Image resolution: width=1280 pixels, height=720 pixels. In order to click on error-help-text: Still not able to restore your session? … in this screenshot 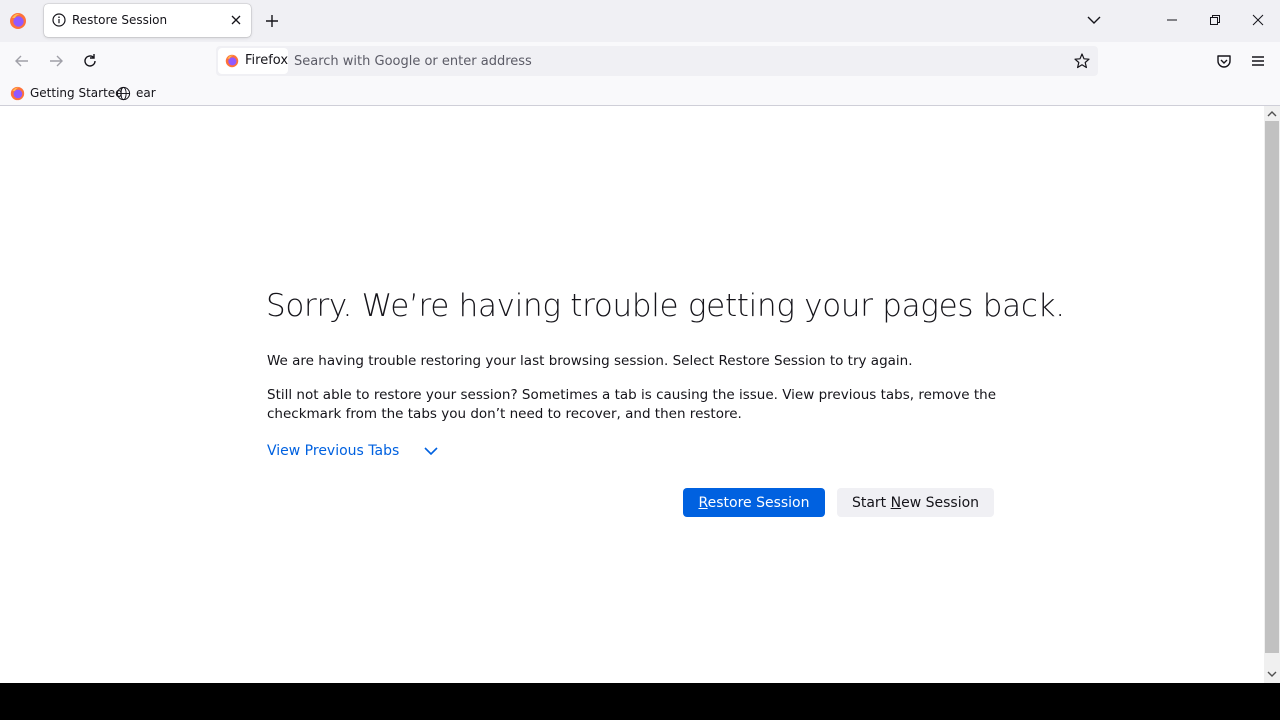, I will do `click(632, 404)`.